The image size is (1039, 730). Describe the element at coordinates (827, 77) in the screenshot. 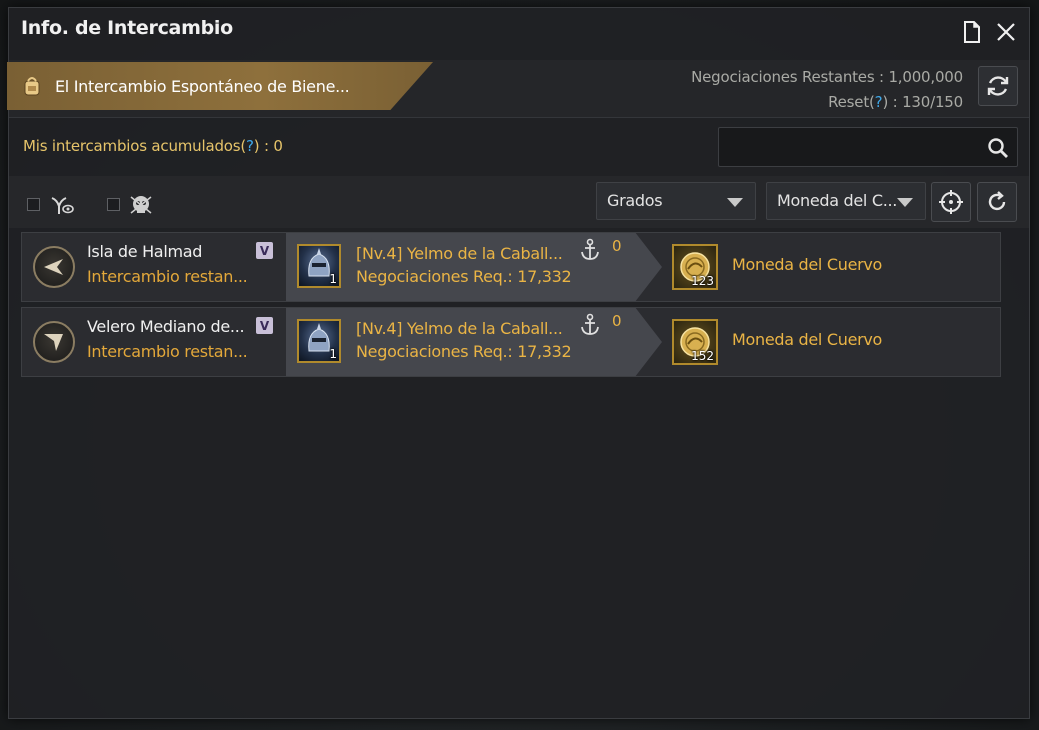

I see `negotiations-remaining: Negociaciones Restantes : 1,000,000` at that location.